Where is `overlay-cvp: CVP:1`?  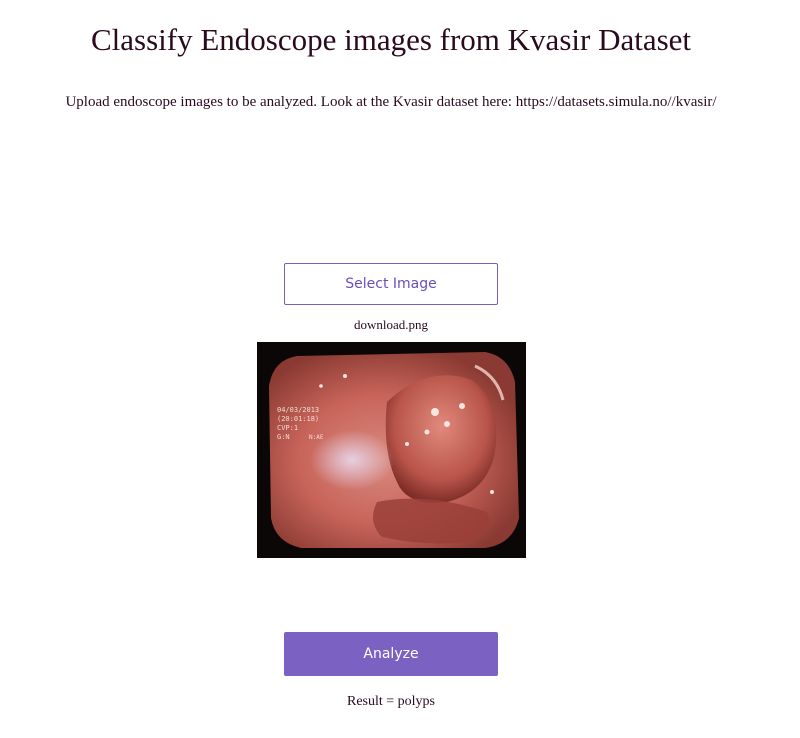 overlay-cvp: CVP:1 is located at coordinates (287, 428).